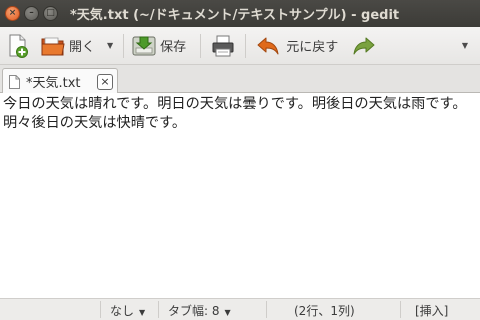  Describe the element at coordinates (53, 46) in the screenshot. I see `folder-icon` at that location.